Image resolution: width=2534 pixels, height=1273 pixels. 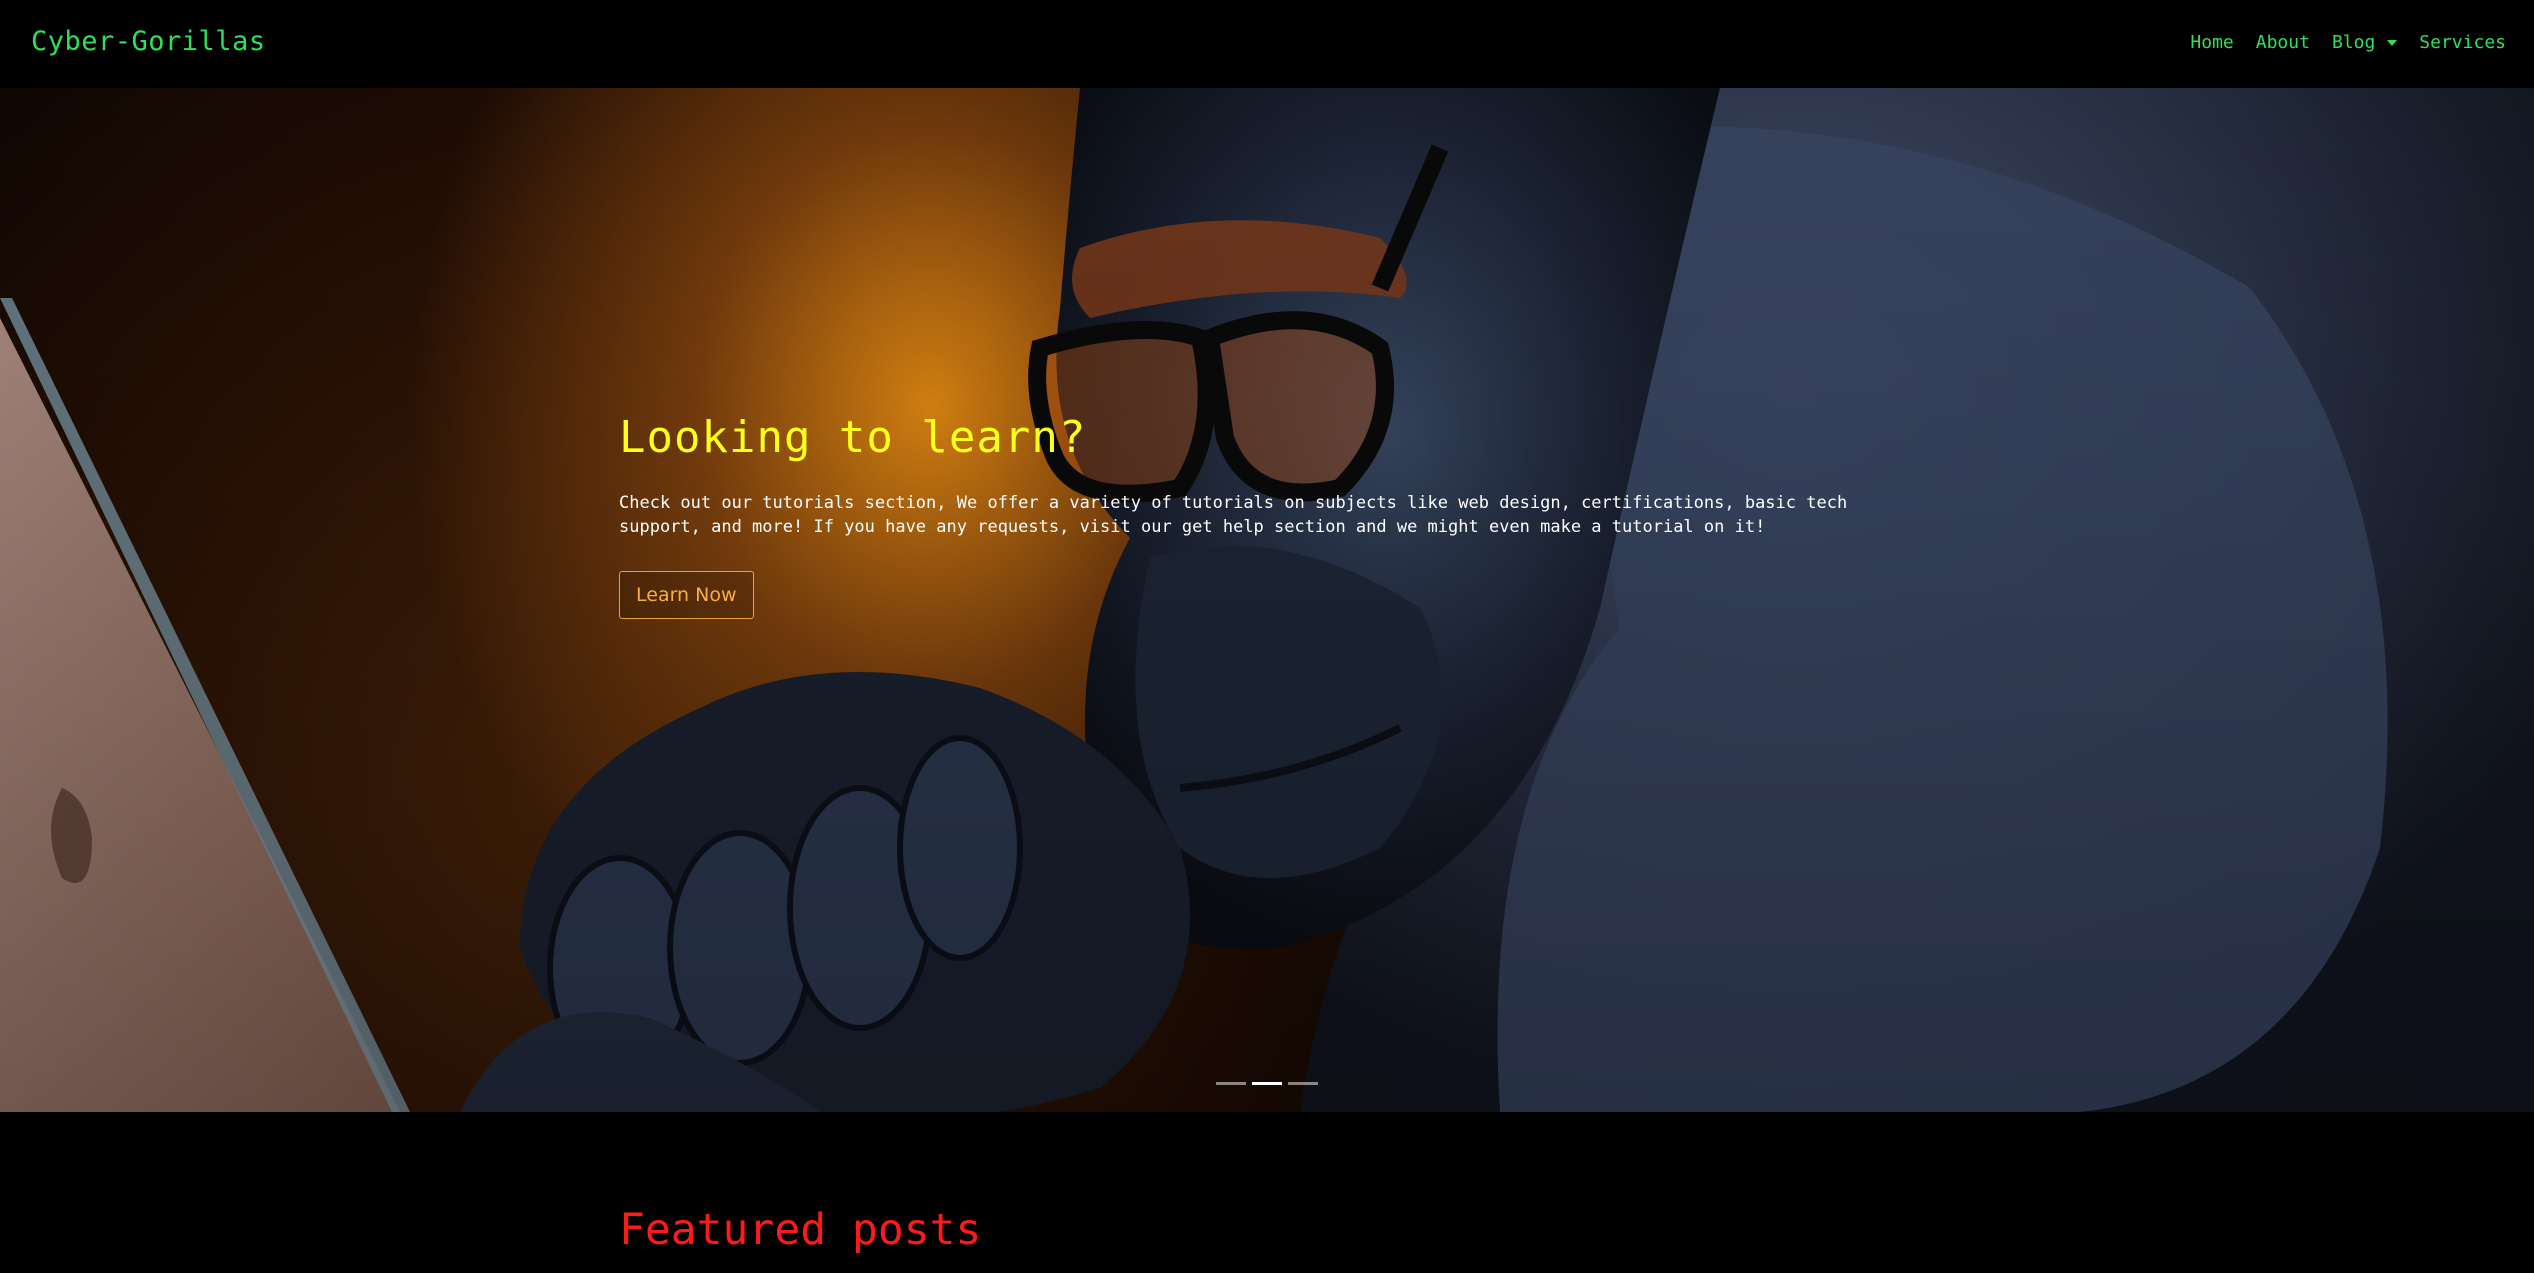 I want to click on featured-posts-title: Featured posts, so click(x=800, y=1230).